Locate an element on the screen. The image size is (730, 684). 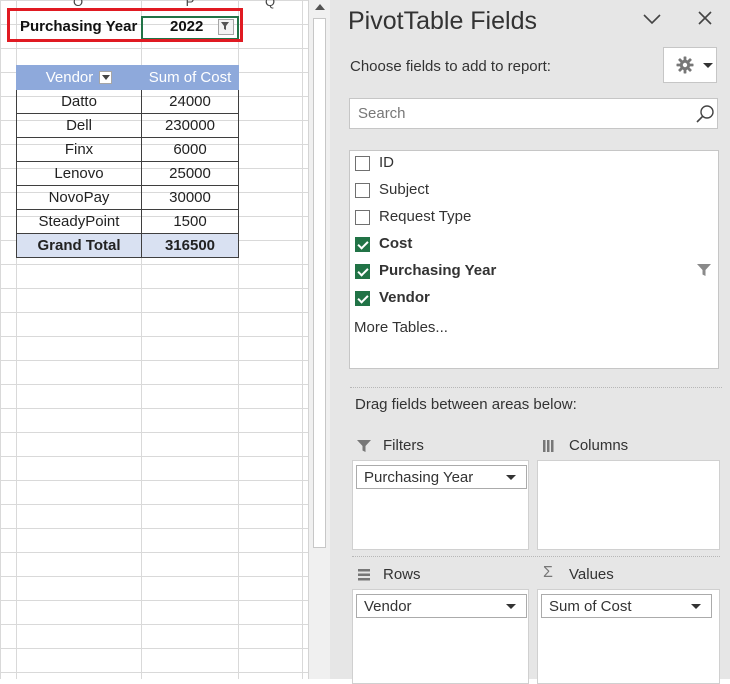
close-icon is located at coordinates (705, 18).